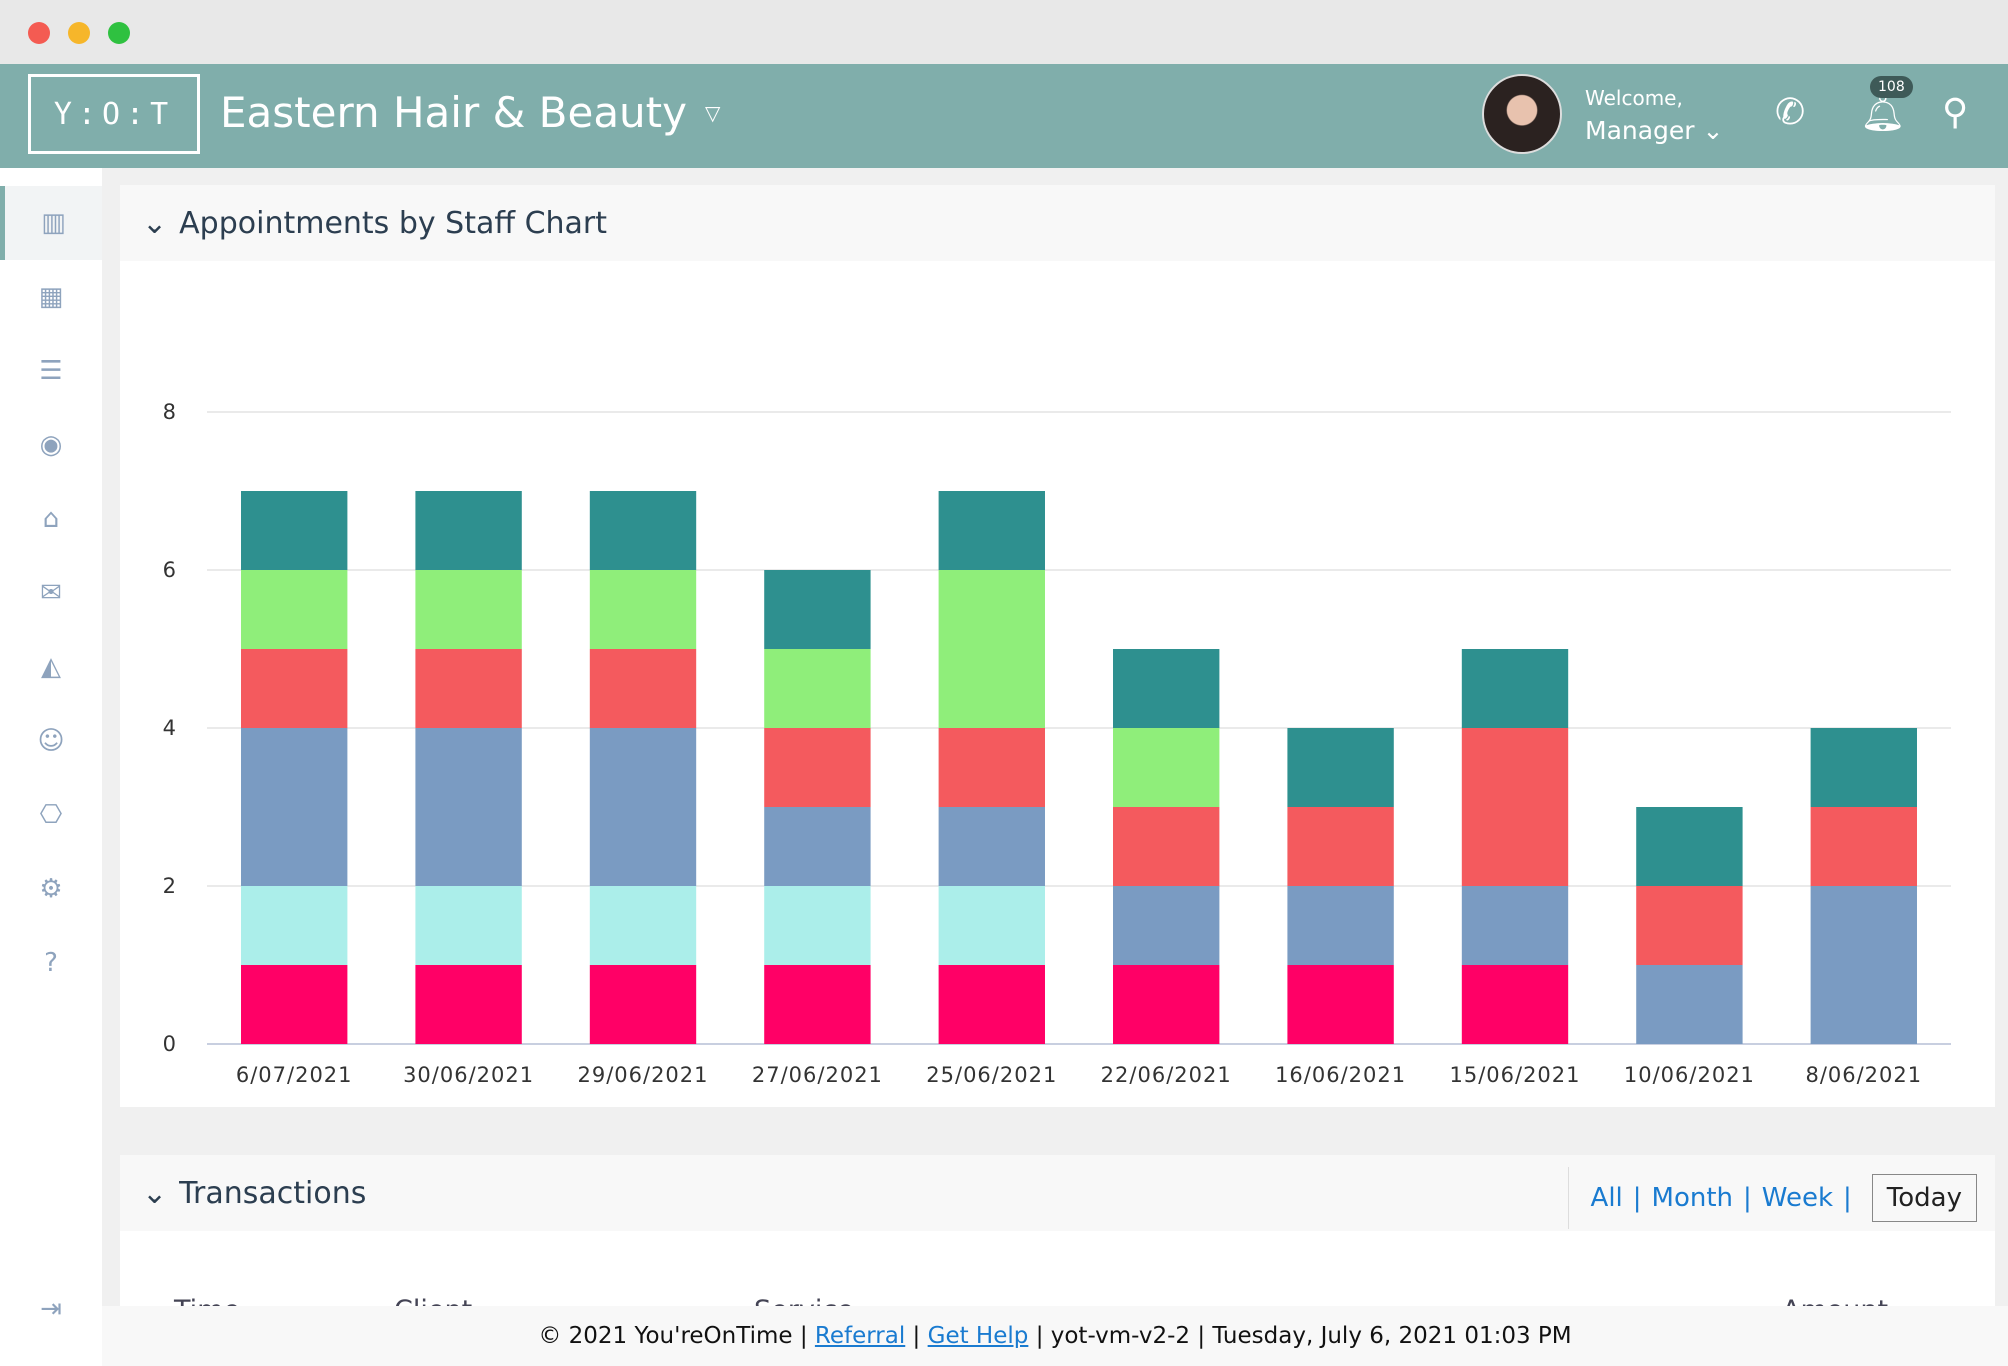 The height and width of the screenshot is (1366, 2008). What do you see at coordinates (169, 412) in the screenshot?
I see `y-tick-label: 8` at bounding box center [169, 412].